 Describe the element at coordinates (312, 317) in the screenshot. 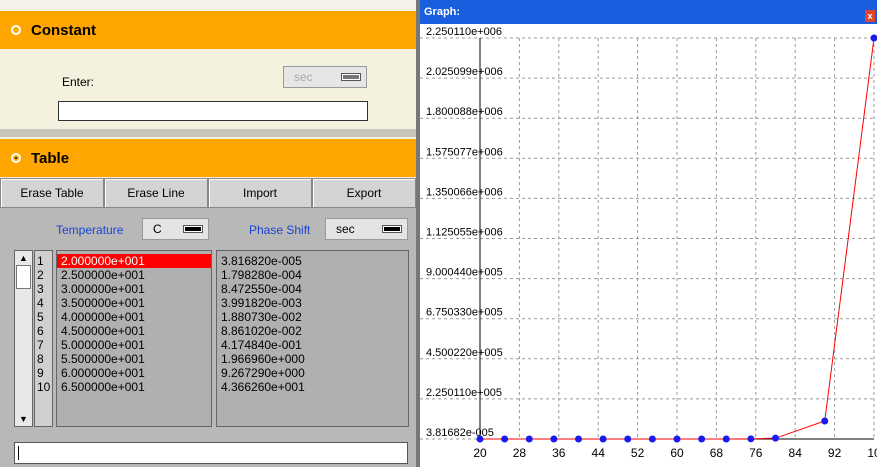

I see `phase-shift-cell: 1.880730e-002` at that location.